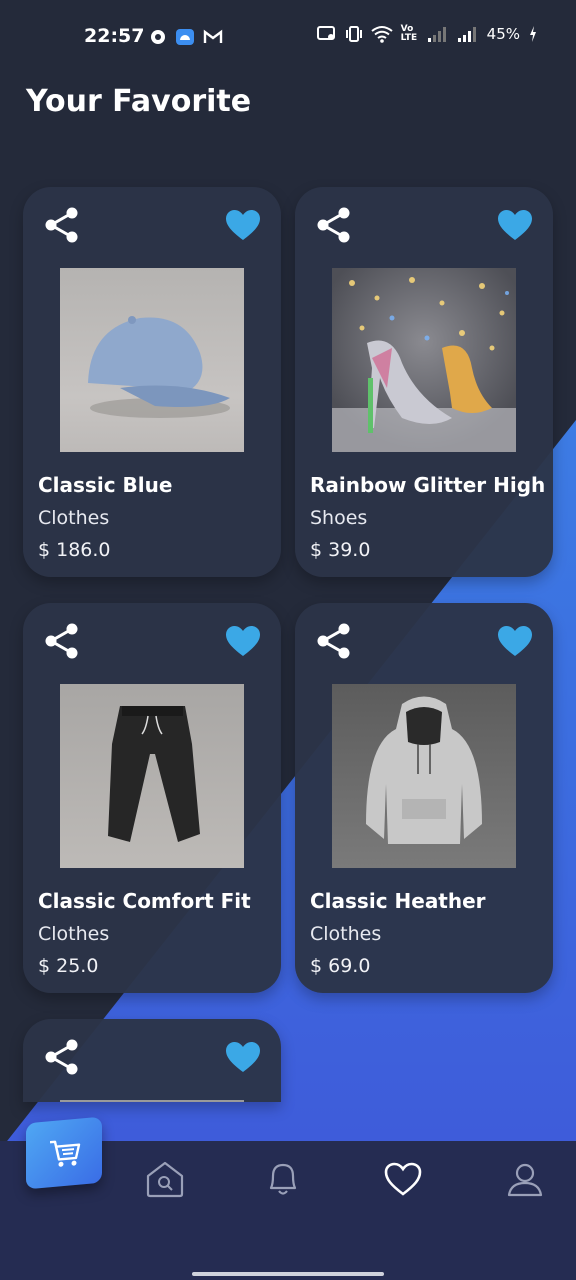 The height and width of the screenshot is (1280, 576). Describe the element at coordinates (283, 1179) in the screenshot. I see `bell-icon` at that location.